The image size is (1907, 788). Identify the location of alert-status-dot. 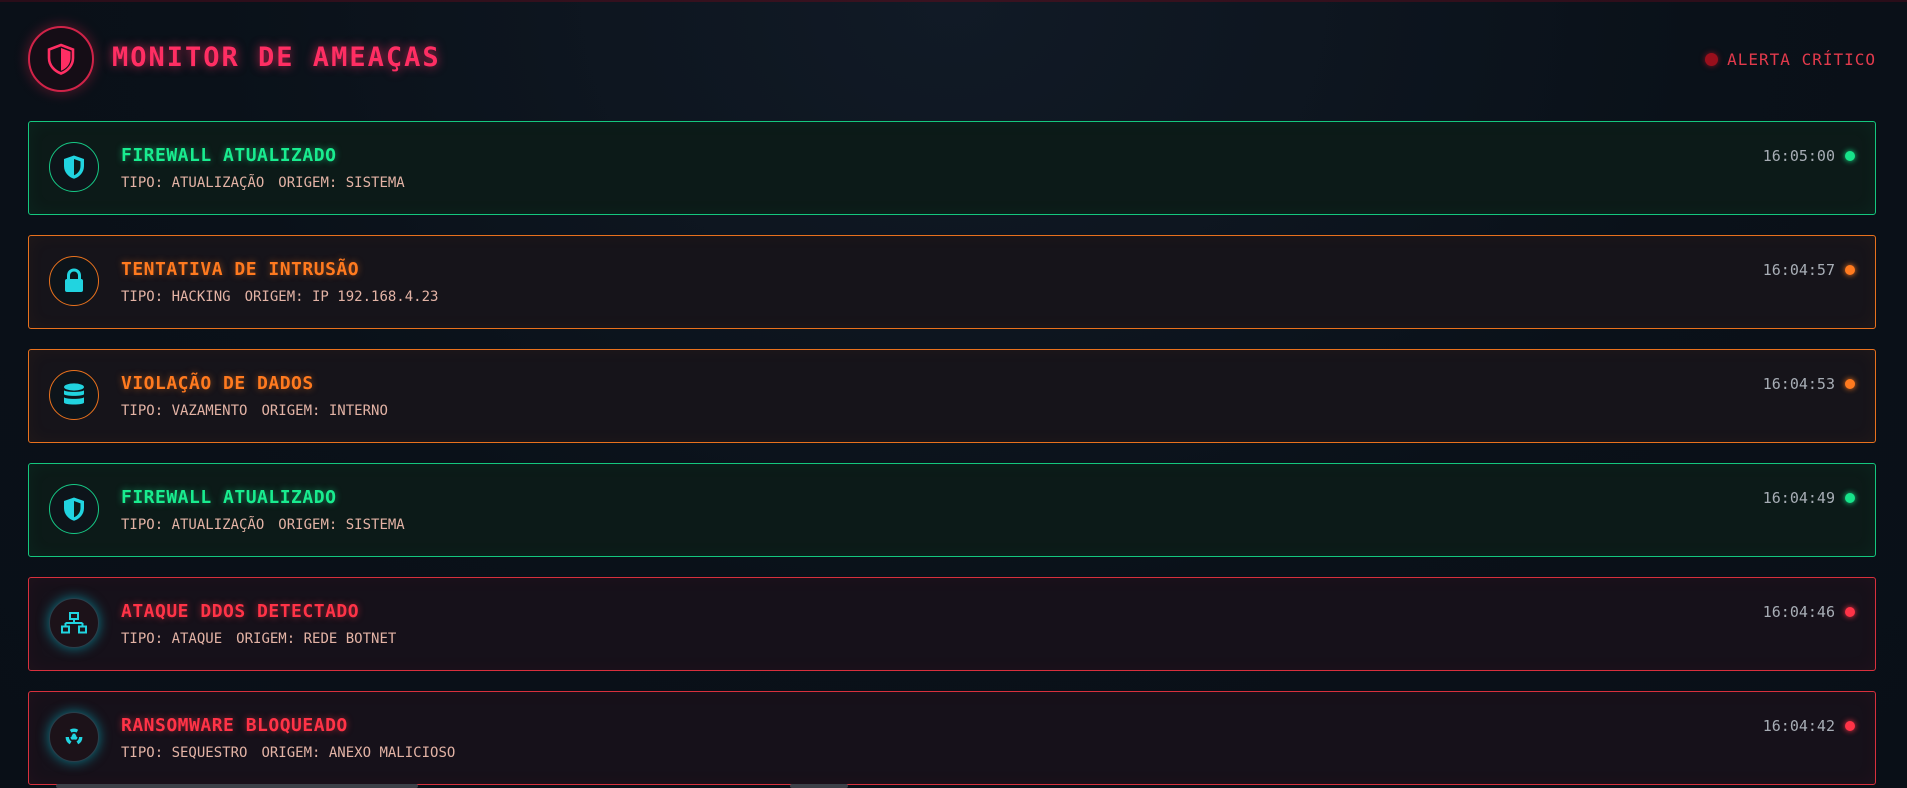
(1712, 59).